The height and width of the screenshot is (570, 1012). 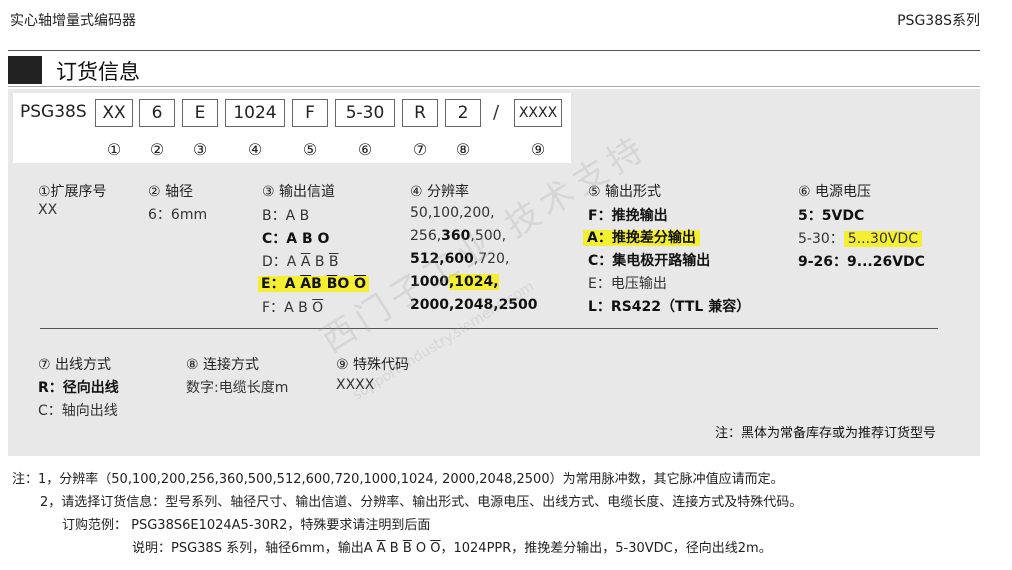 What do you see at coordinates (314, 283) in the screenshot?
I see `channel-option-e: E：A AB BO O` at bounding box center [314, 283].